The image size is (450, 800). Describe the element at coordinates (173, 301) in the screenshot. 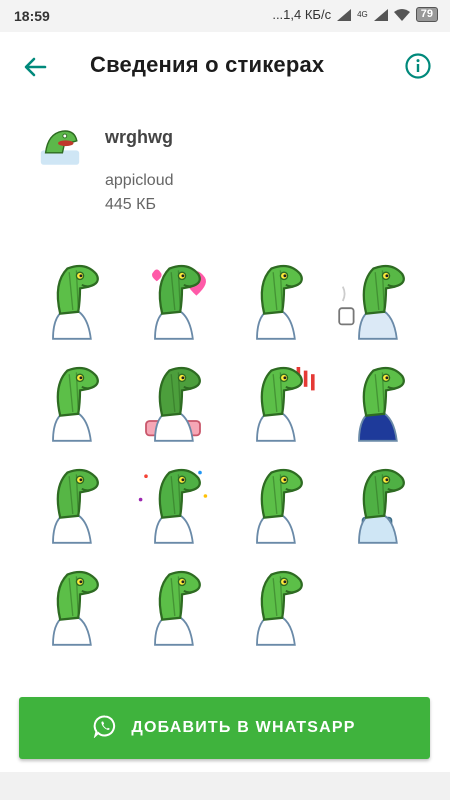

I see `dino-hearts-sticker` at that location.